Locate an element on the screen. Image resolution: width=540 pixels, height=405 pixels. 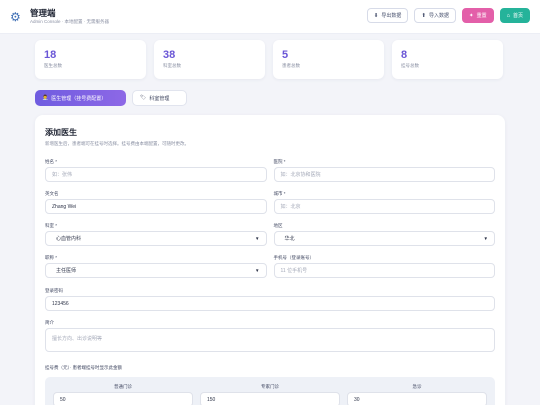
tab-departments-label: 科室管理 is located at coordinates (159, 98).